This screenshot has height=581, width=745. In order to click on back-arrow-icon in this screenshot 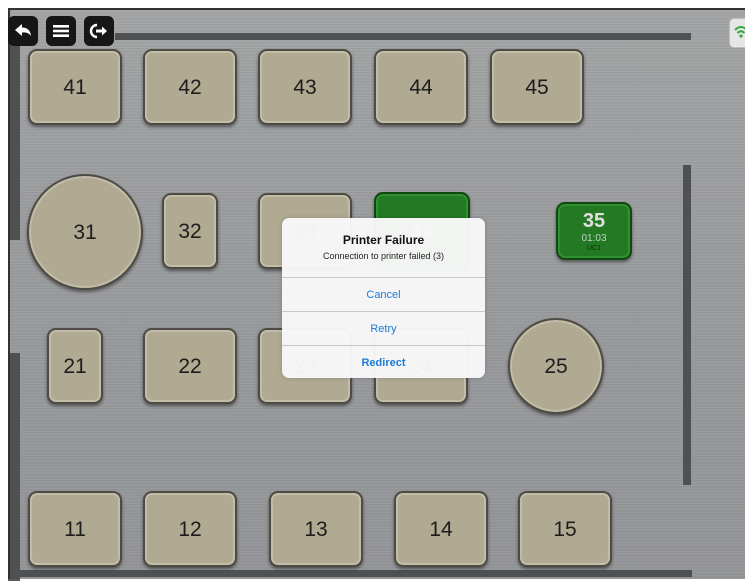, I will do `click(23, 30)`.